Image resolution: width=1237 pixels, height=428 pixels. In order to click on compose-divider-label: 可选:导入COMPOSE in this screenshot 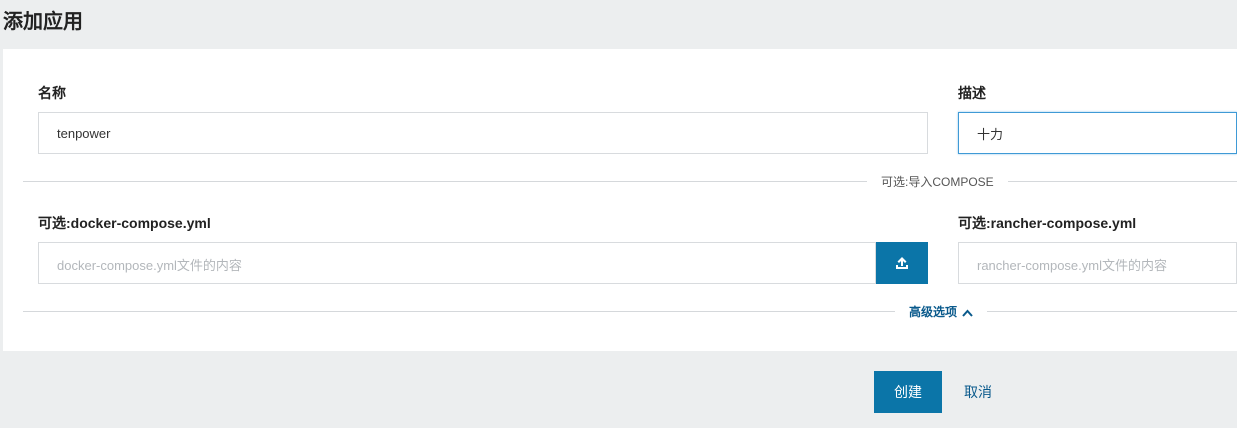, I will do `click(937, 181)`.